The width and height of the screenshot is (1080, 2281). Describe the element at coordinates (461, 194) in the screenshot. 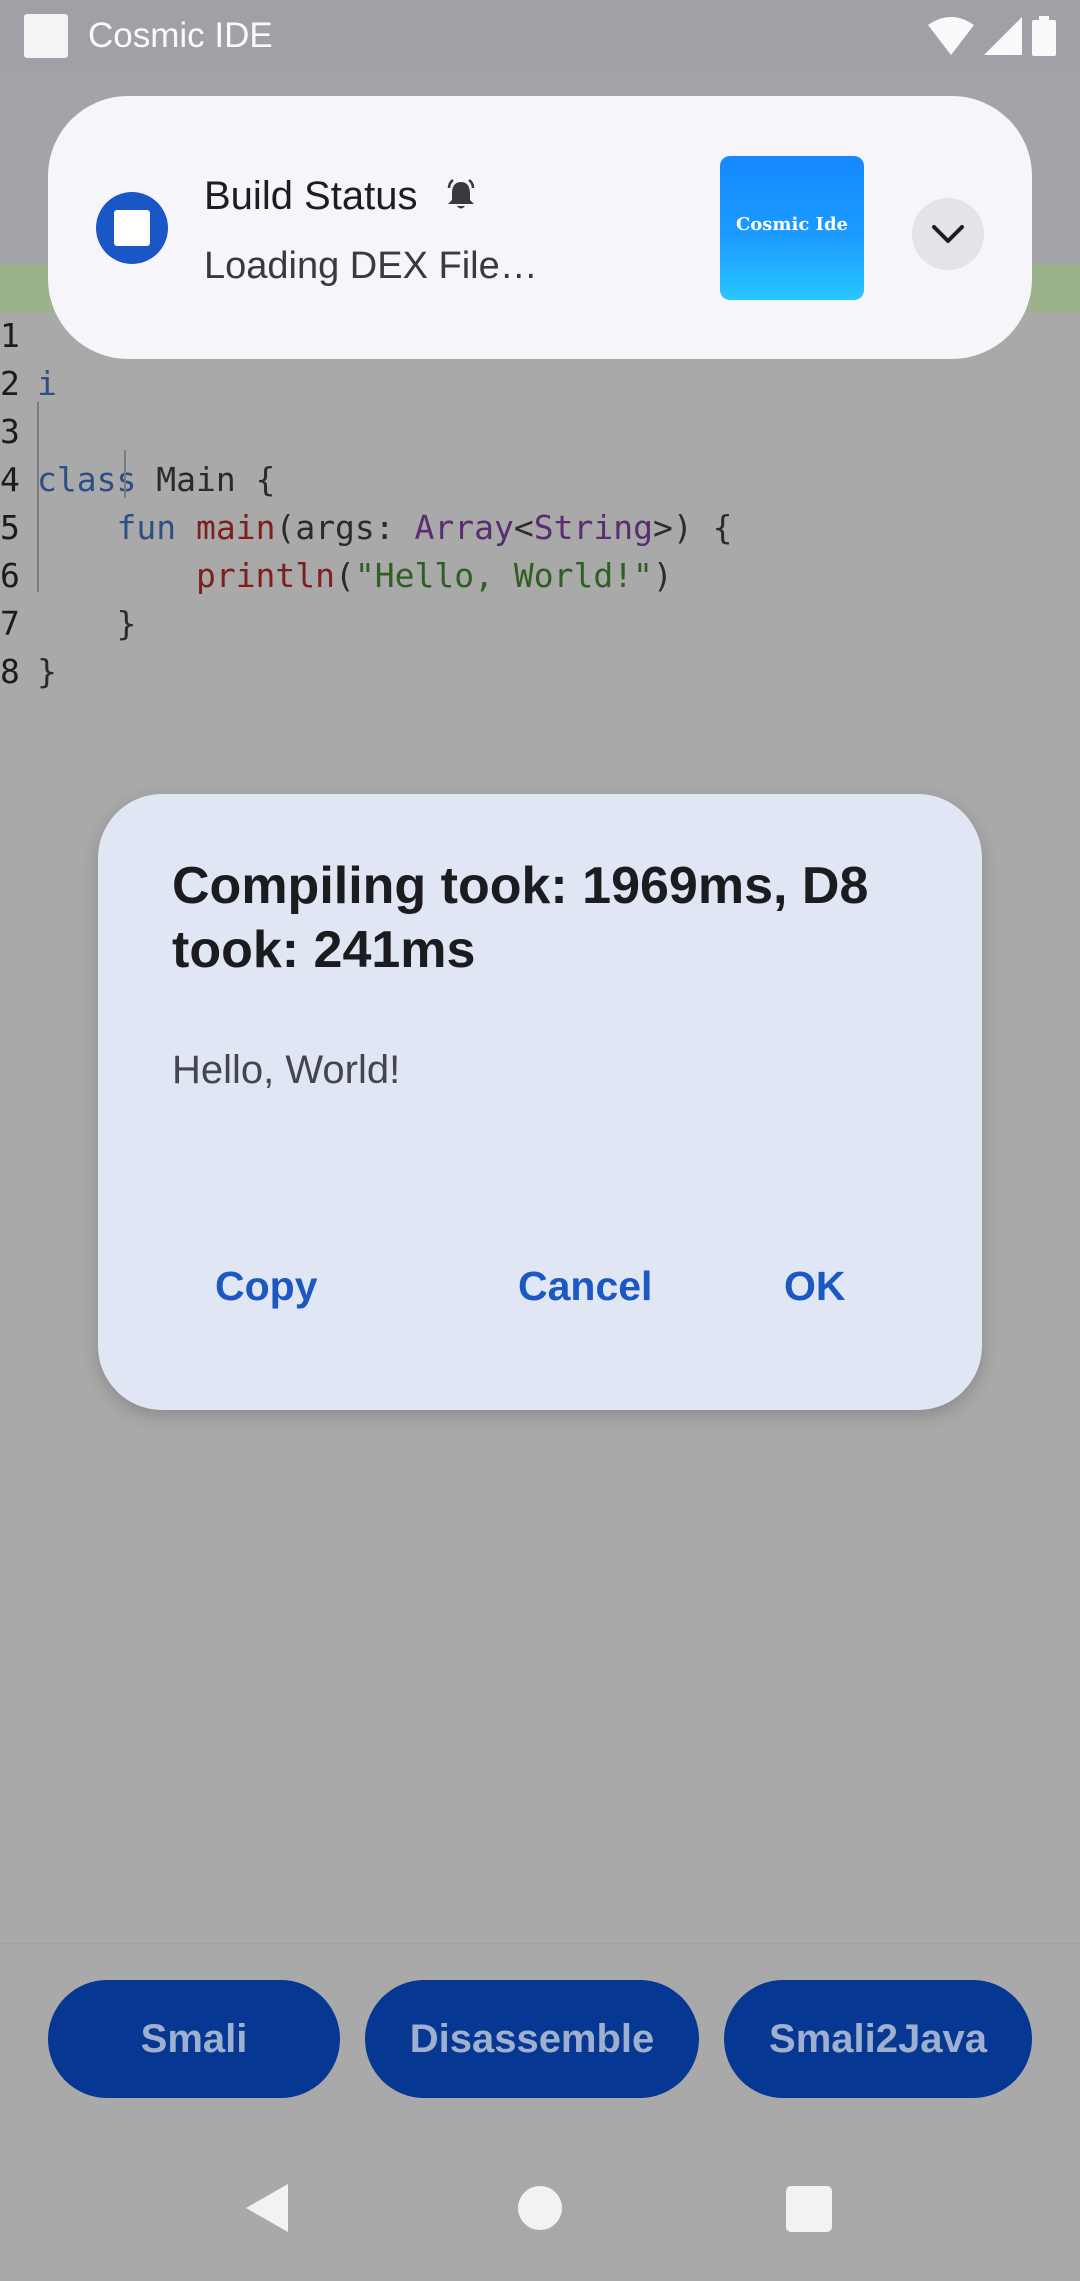

I see `bell-icon` at that location.